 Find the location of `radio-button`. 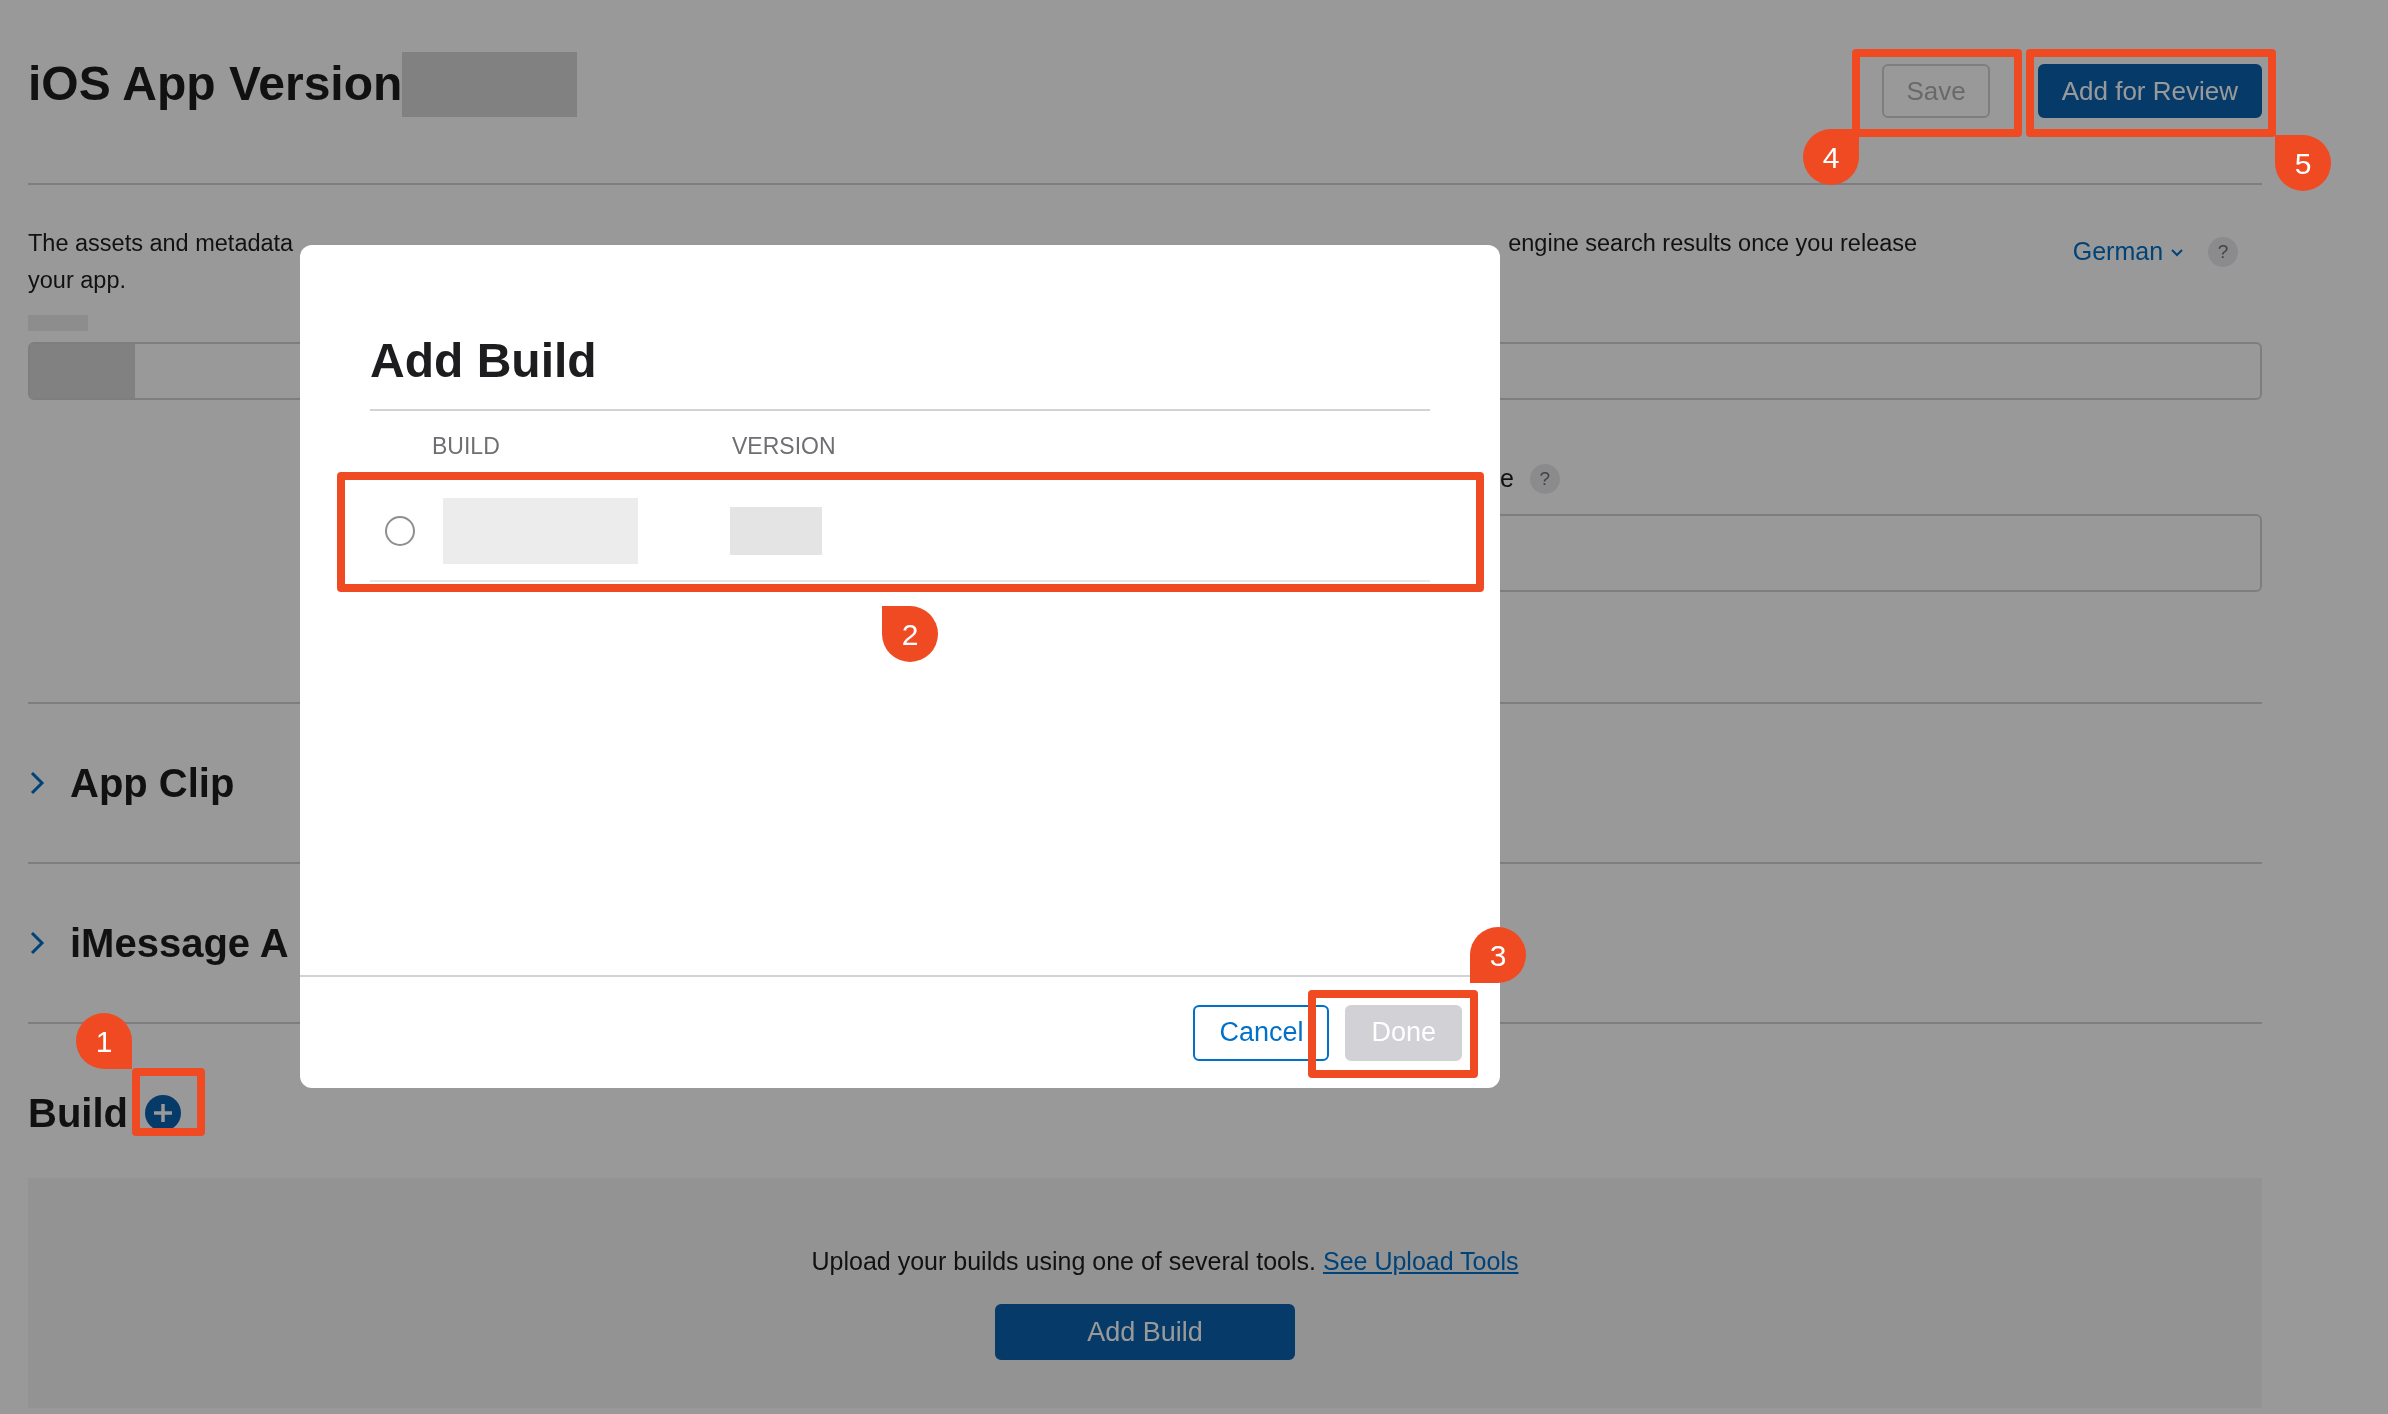

radio-button is located at coordinates (400, 530).